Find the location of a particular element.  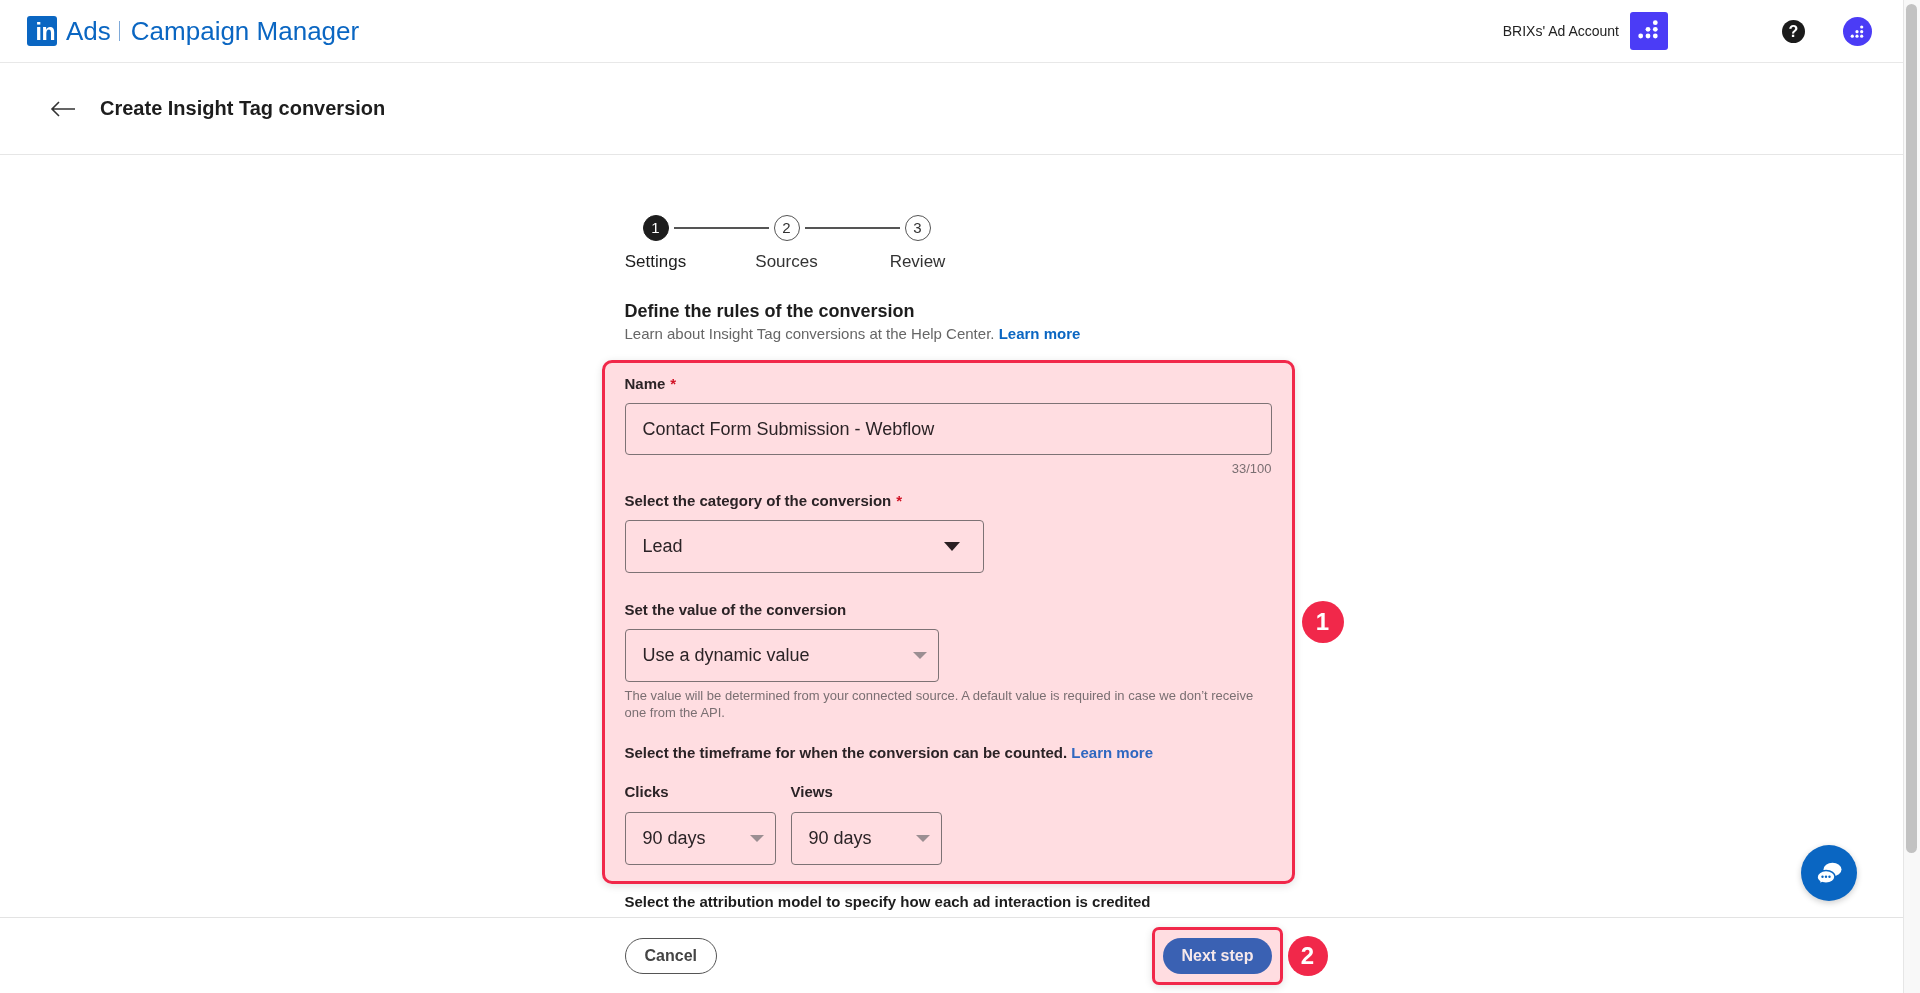

chat-button is located at coordinates (1829, 873).